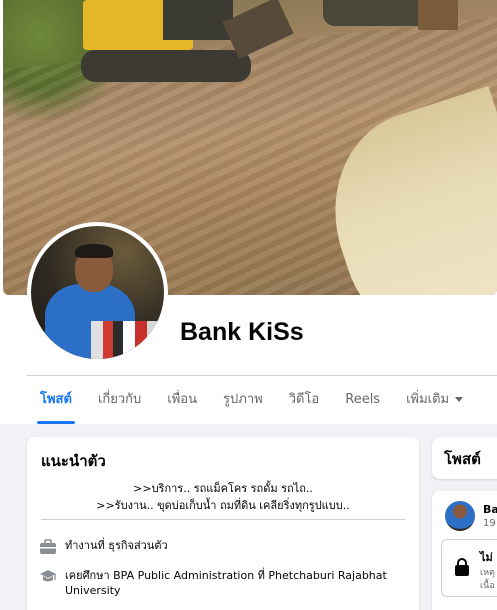  What do you see at coordinates (48, 576) in the screenshot?
I see `graduation-cap-icon` at bounding box center [48, 576].